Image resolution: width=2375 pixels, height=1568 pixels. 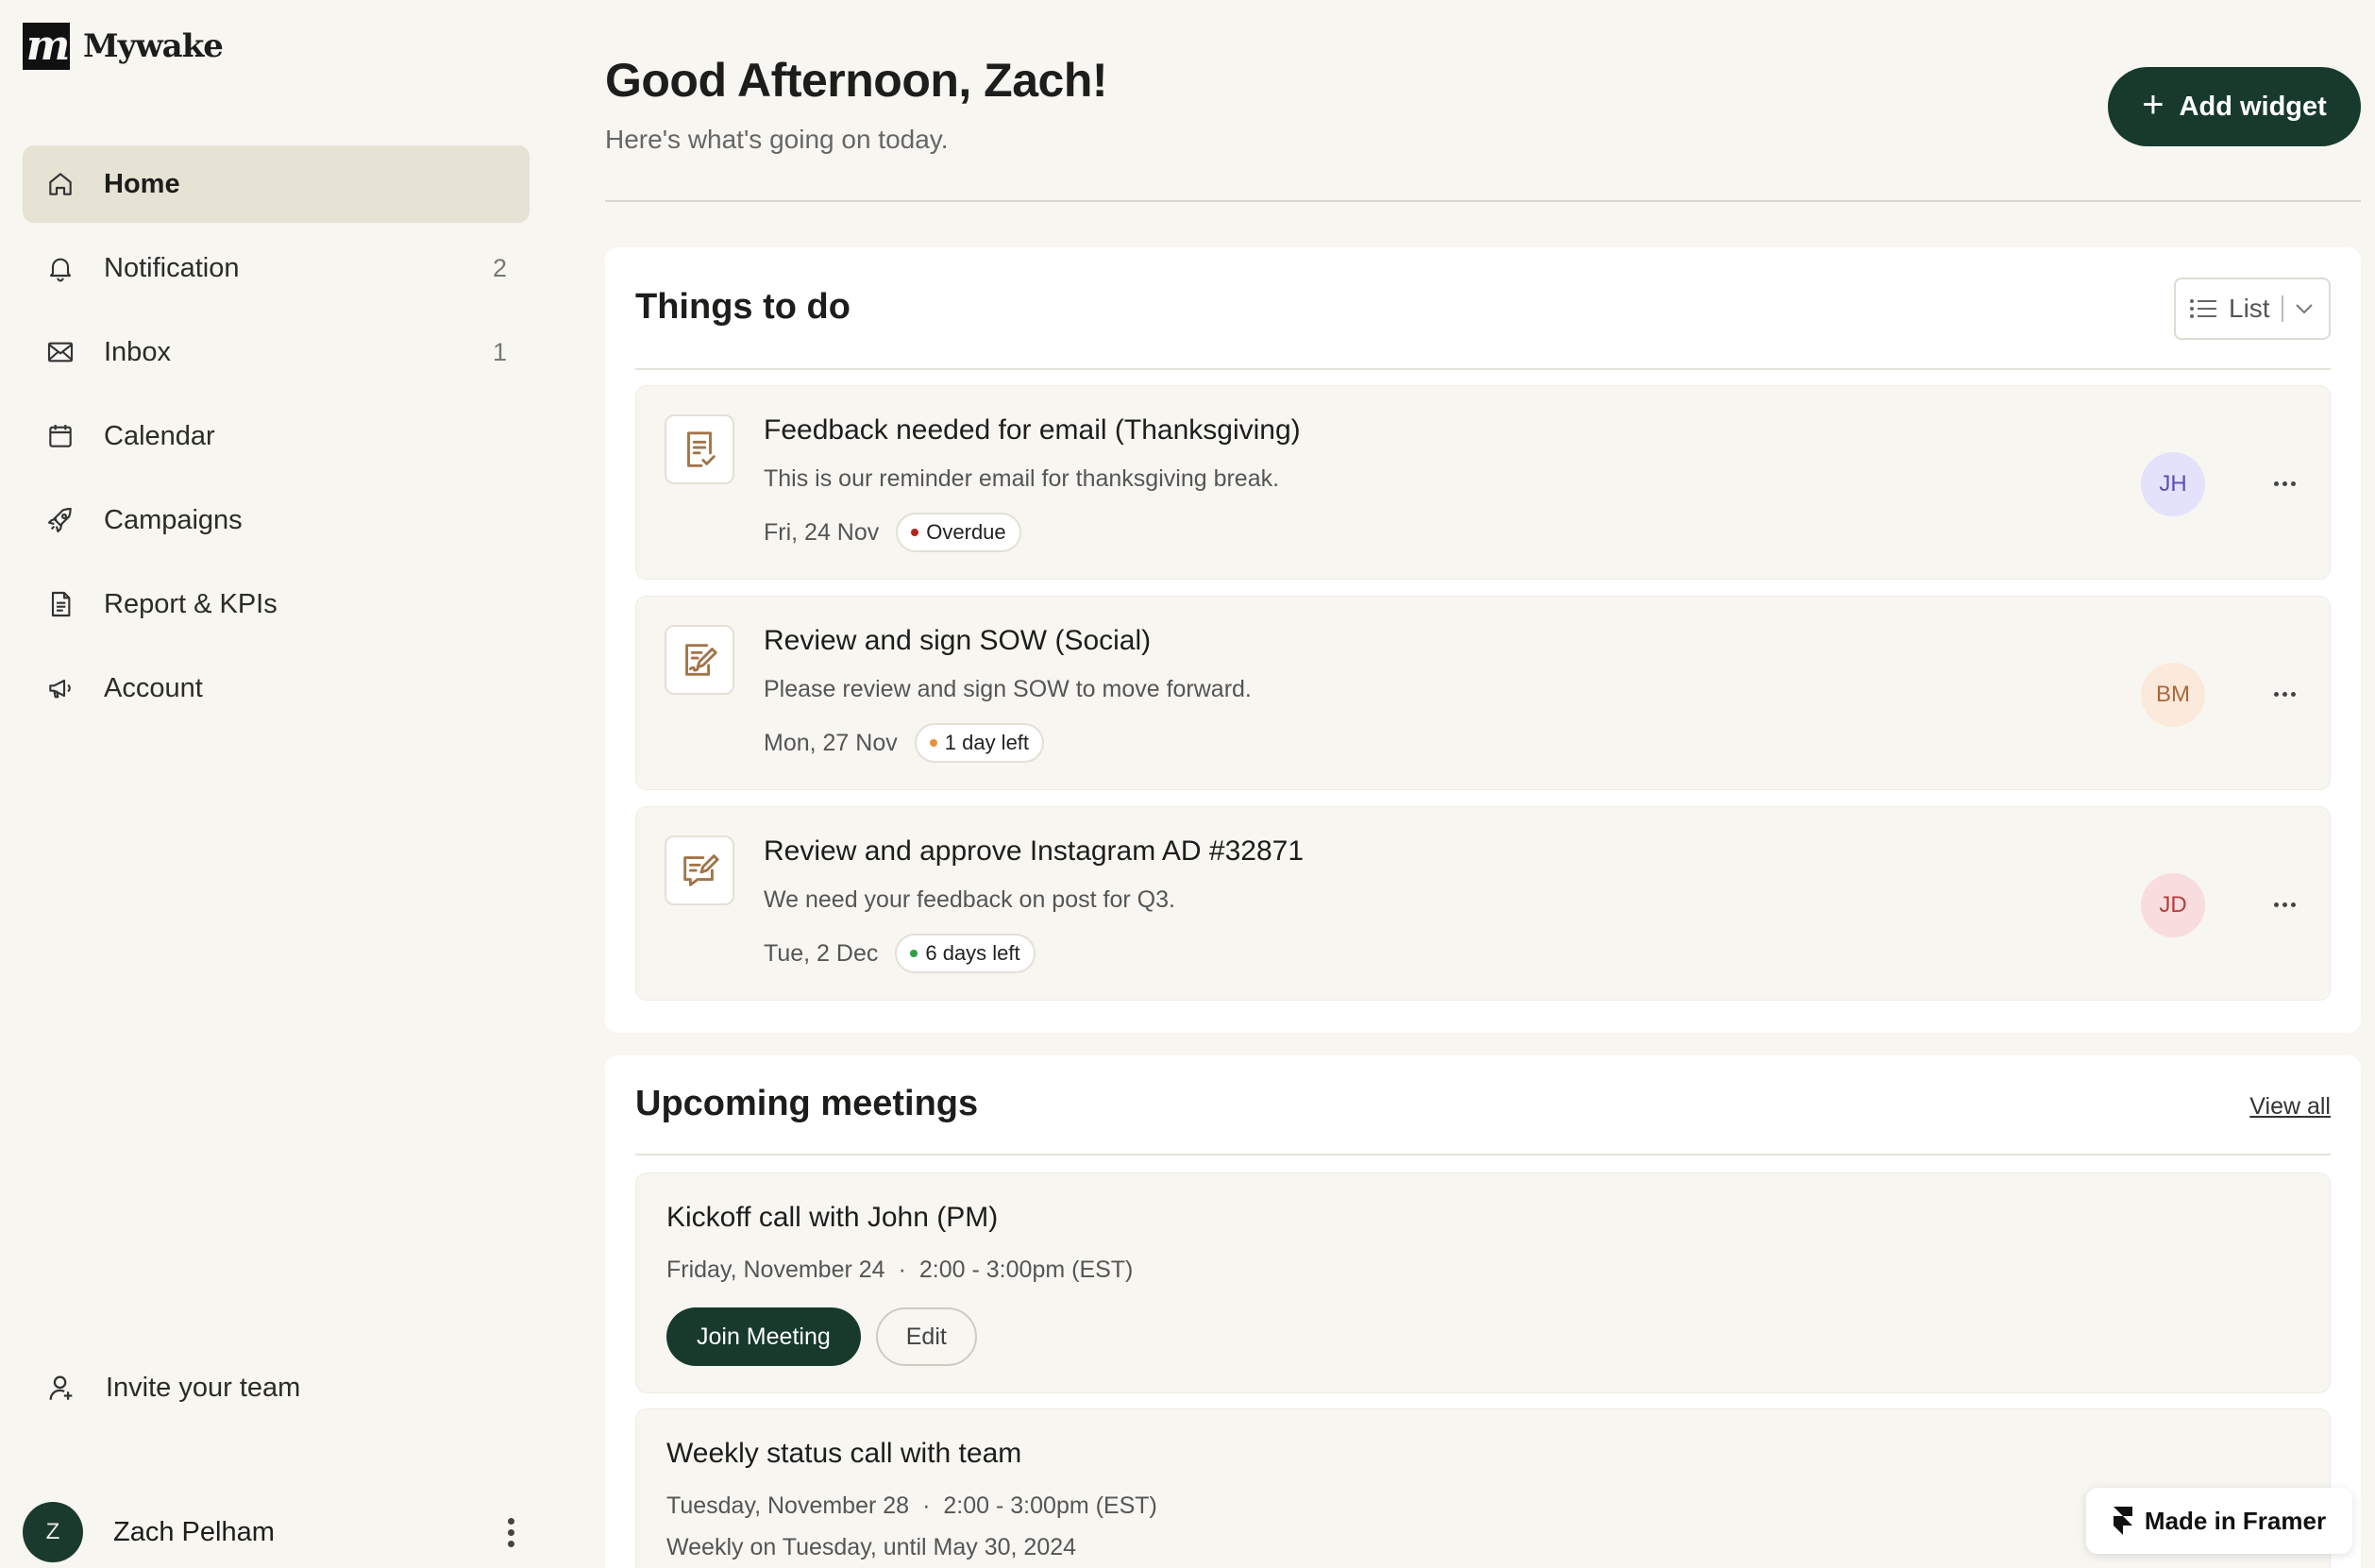 What do you see at coordinates (763, 1336) in the screenshot?
I see `join-meeting-button: Join Meeting` at bounding box center [763, 1336].